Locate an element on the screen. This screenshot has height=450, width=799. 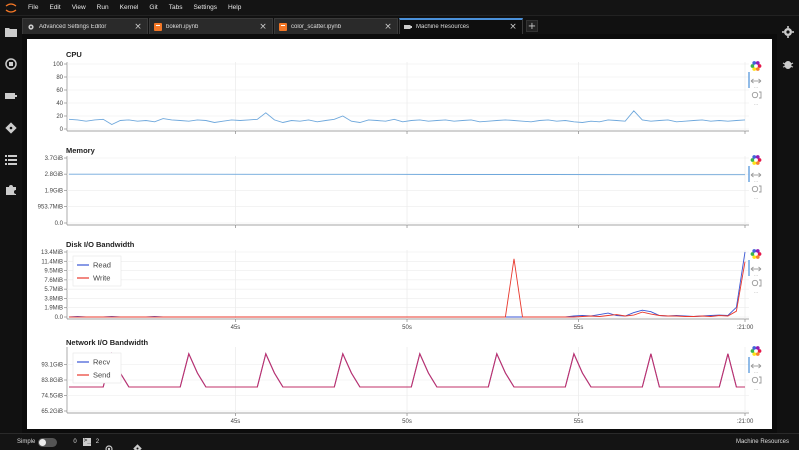
y-tick-label: 0 is located at coordinates (62, 130).